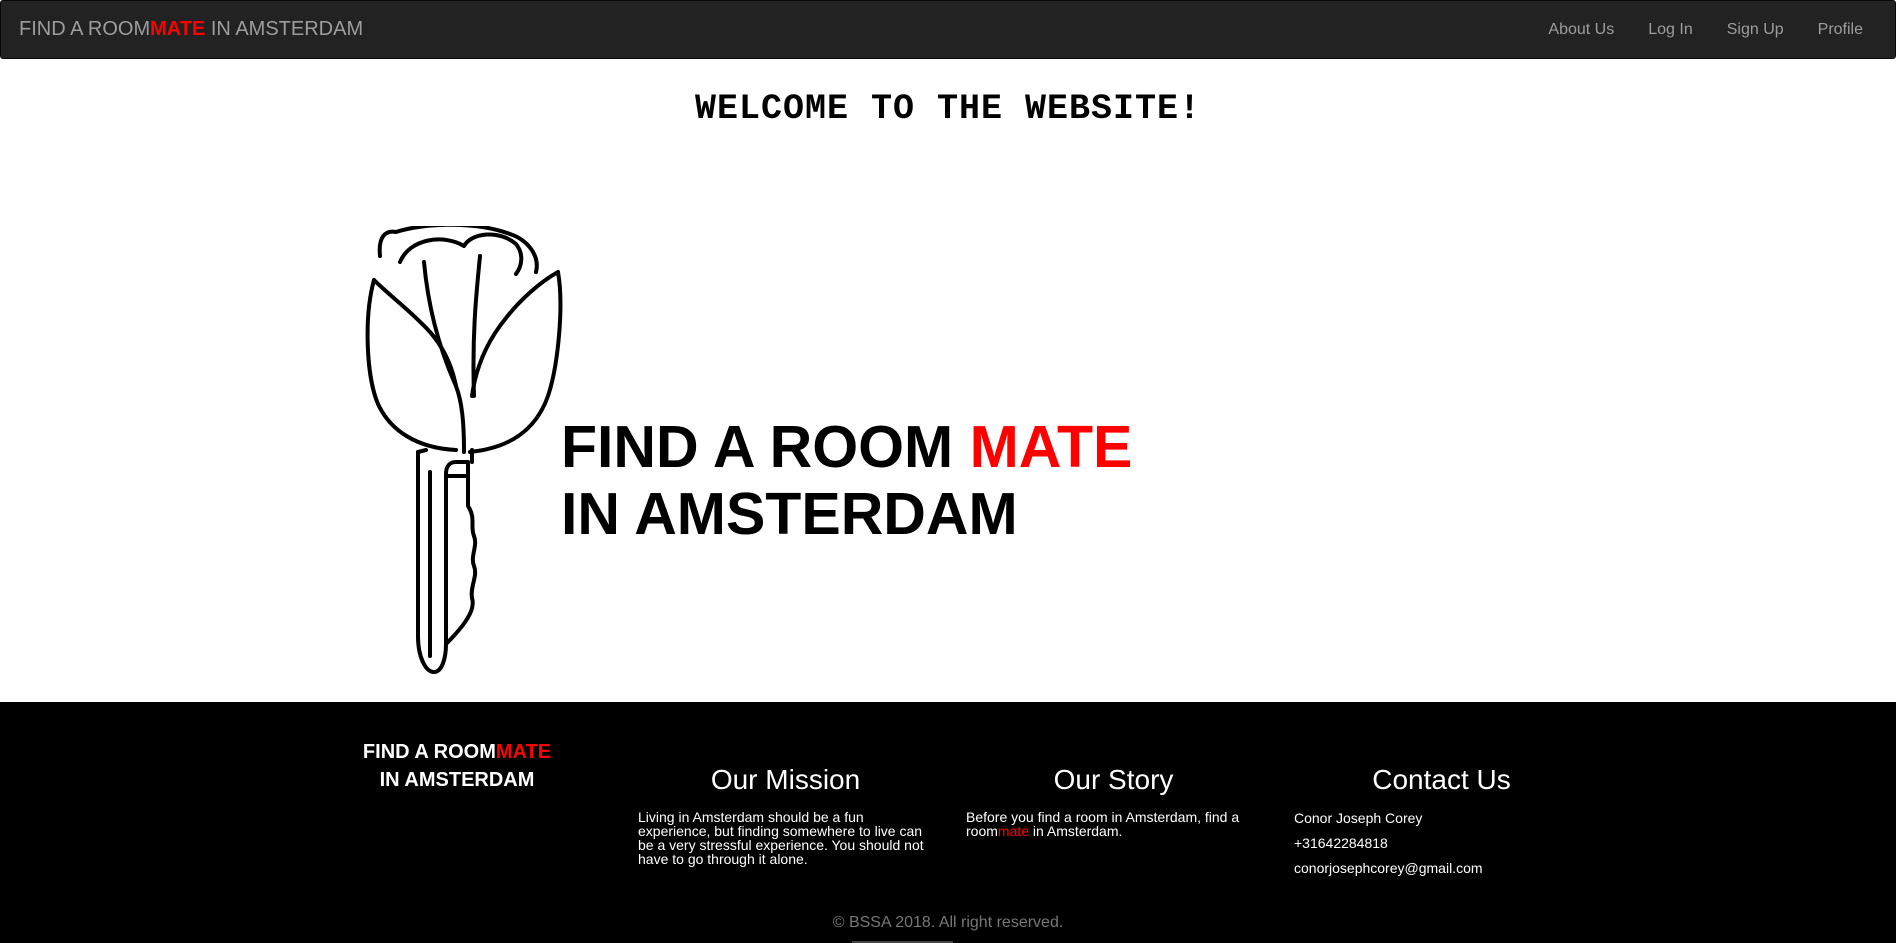  I want to click on nav-profile: Profile, so click(1840, 29).